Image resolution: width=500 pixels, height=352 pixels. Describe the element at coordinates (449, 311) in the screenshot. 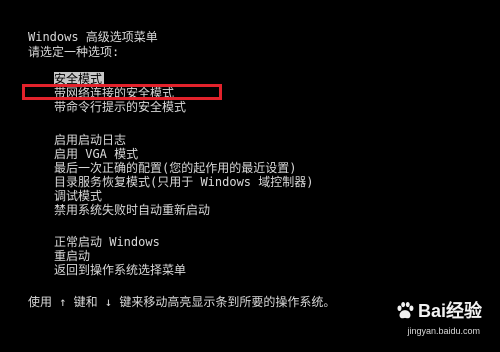

I see `watermark-brand: Bai经验` at that location.